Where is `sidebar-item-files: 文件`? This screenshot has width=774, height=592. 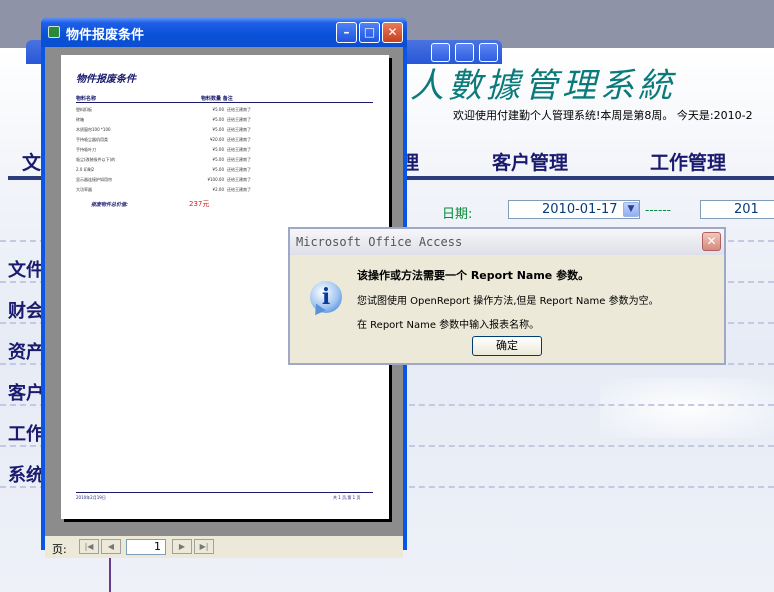
sidebar-item-files: 文件 is located at coordinates (26, 268).